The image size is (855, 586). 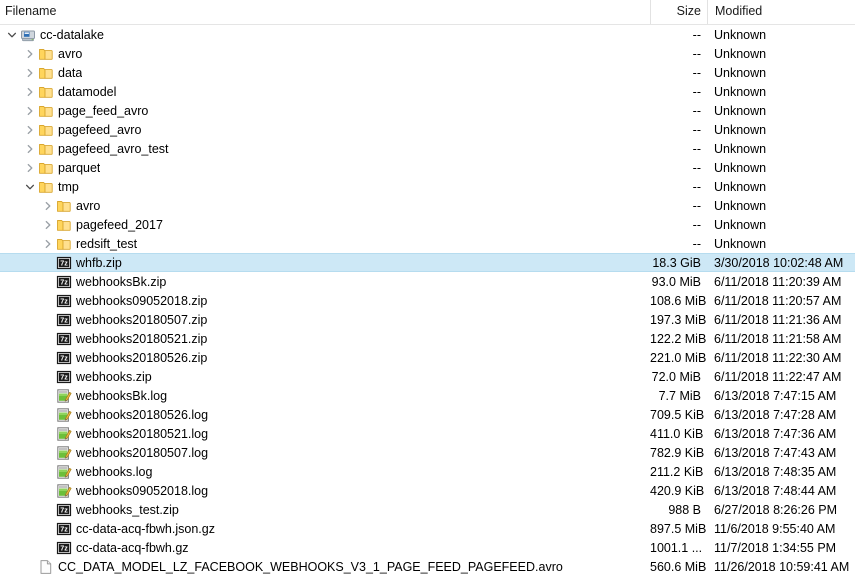 What do you see at coordinates (678, 338) in the screenshot?
I see `file-size-cell: 122.2 MiB` at bounding box center [678, 338].